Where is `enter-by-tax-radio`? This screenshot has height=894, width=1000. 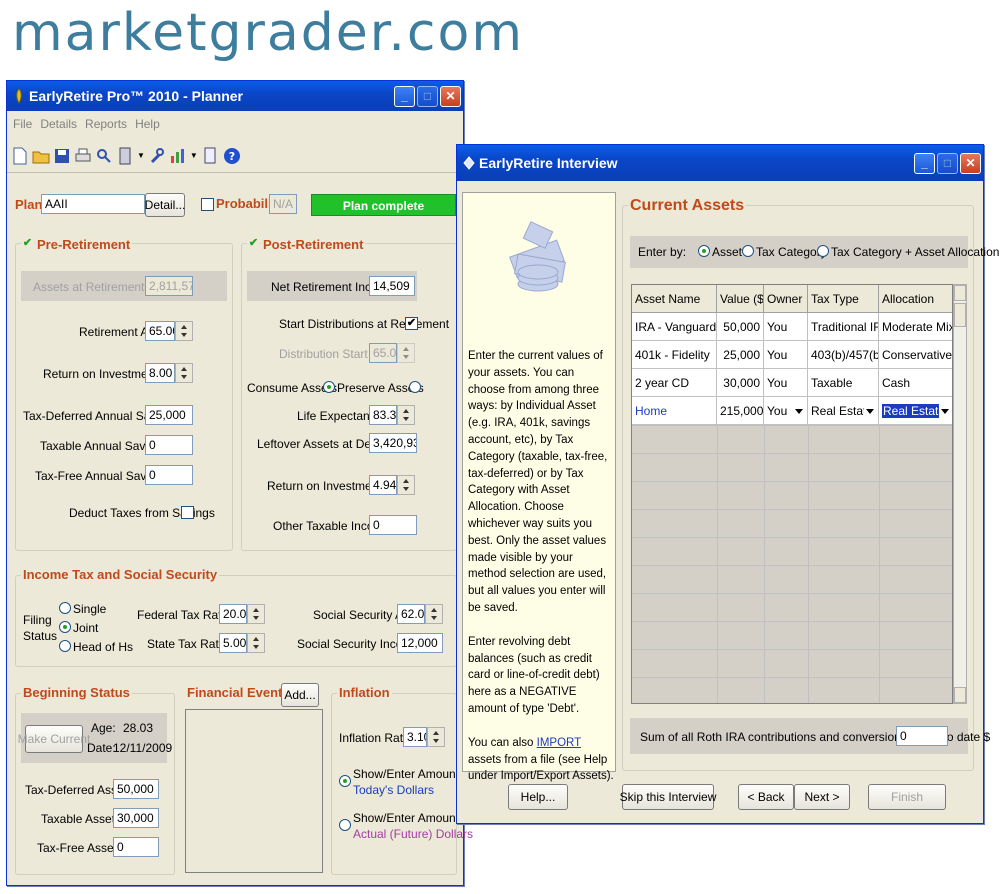 enter-by-tax-radio is located at coordinates (748, 251).